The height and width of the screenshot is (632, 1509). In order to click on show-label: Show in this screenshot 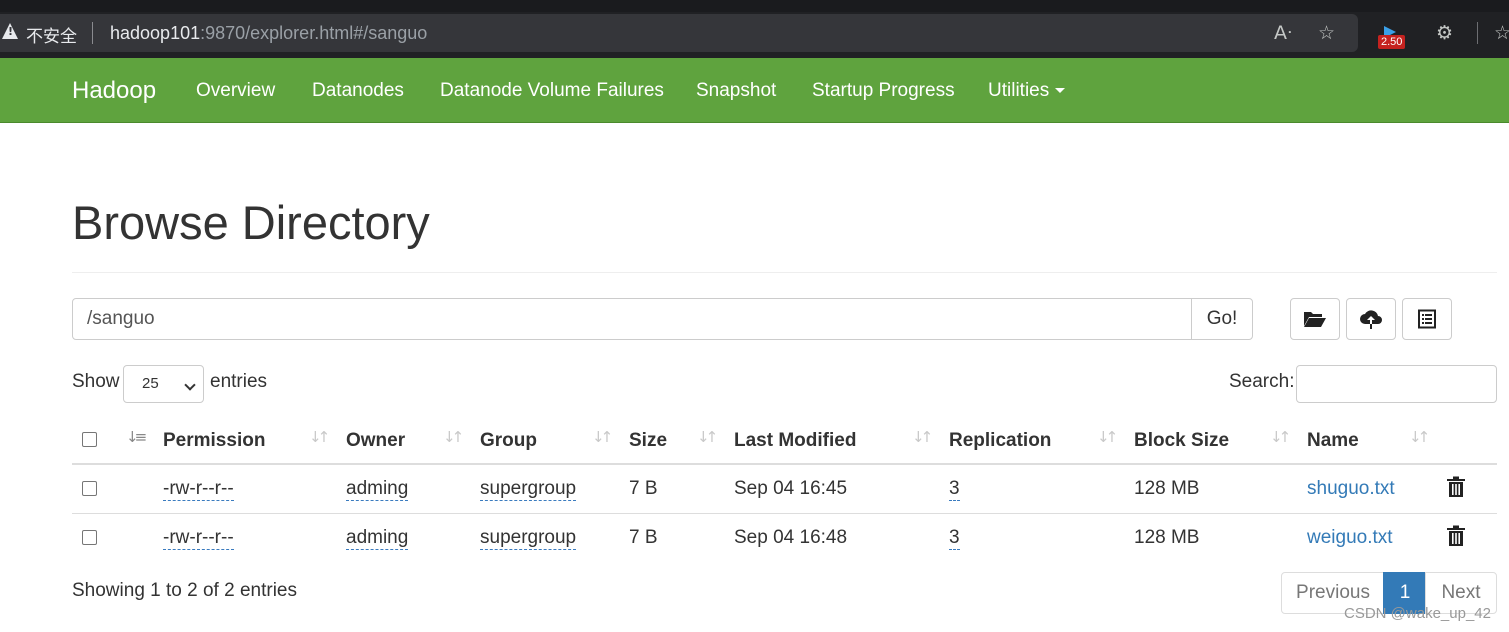, I will do `click(96, 381)`.